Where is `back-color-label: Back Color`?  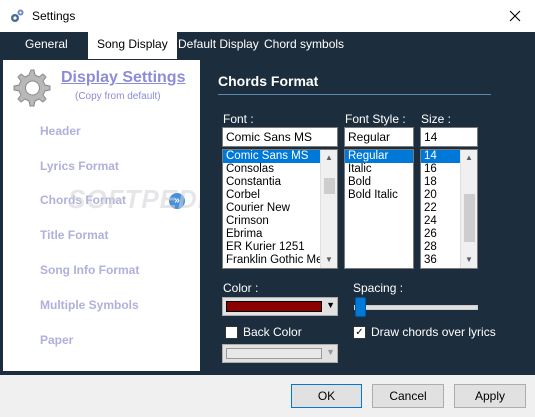
back-color-label: Back Color is located at coordinates (272, 332).